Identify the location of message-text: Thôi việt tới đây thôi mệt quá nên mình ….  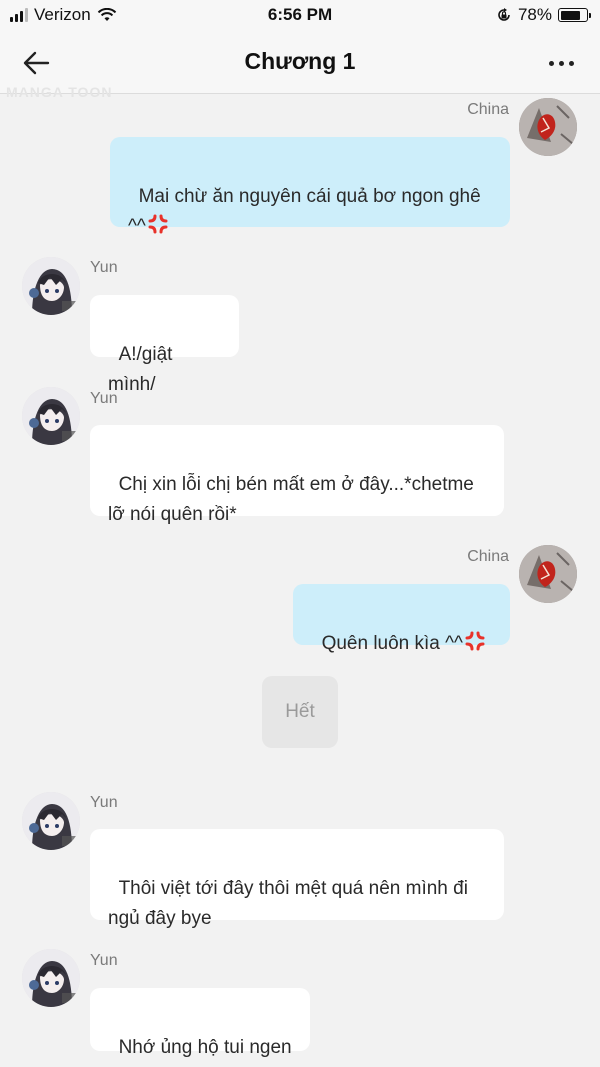
(288, 903).